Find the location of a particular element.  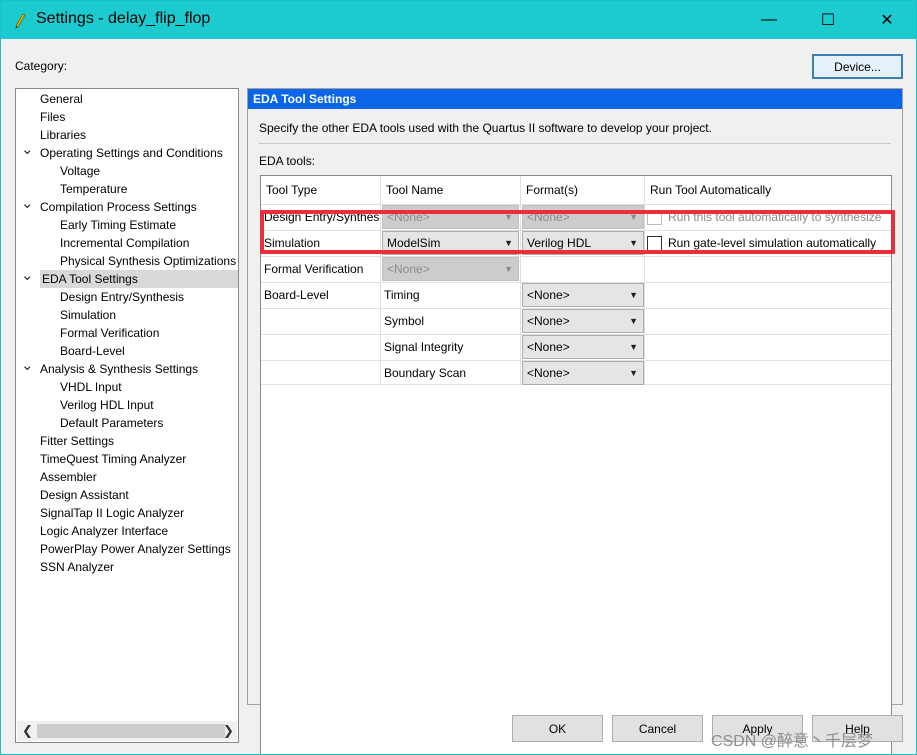

tree-item-label: Assembler is located at coordinates (68, 477).